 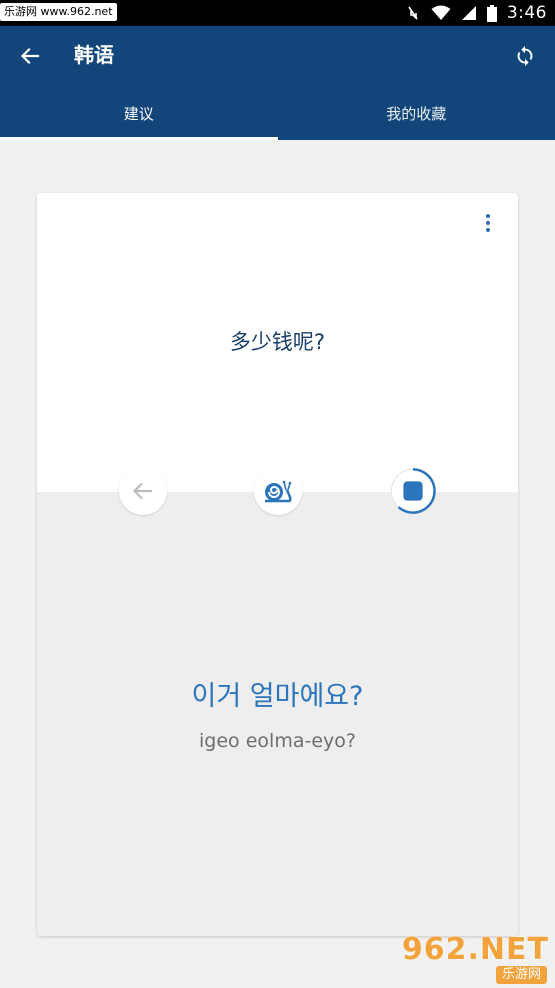 What do you see at coordinates (416, 113) in the screenshot?
I see `tab-favorites: 我的收藏` at bounding box center [416, 113].